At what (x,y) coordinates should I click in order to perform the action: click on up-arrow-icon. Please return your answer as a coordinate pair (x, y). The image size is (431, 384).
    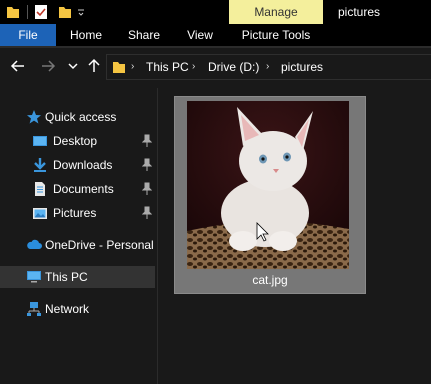
    Looking at the image, I should click on (94, 66).